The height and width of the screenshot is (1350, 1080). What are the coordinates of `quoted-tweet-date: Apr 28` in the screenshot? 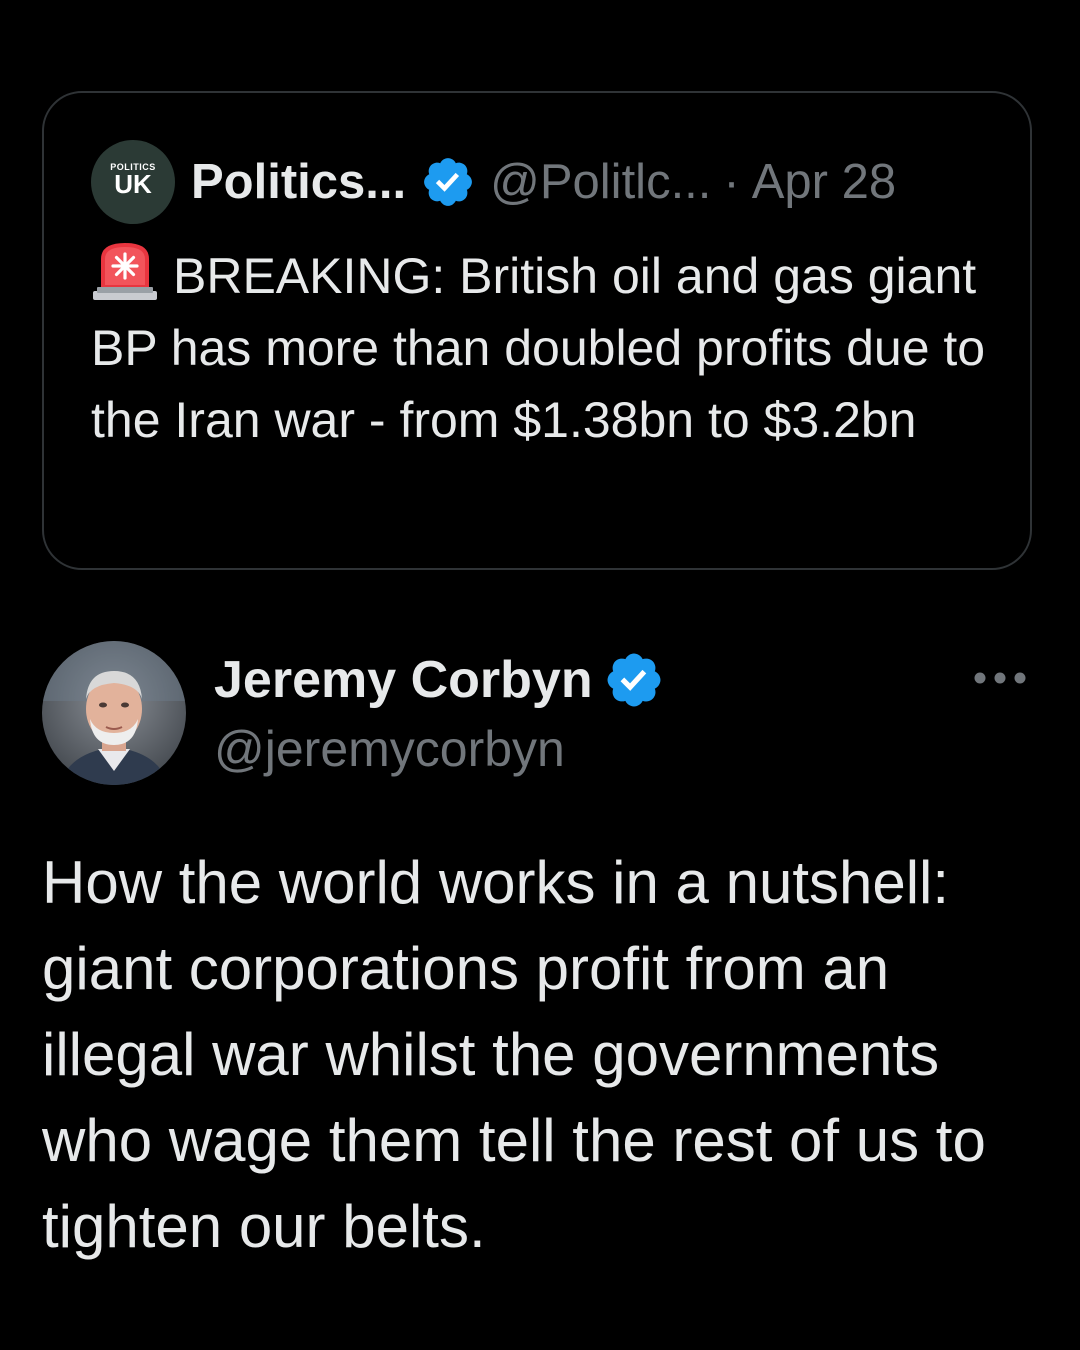 It's located at (824, 182).